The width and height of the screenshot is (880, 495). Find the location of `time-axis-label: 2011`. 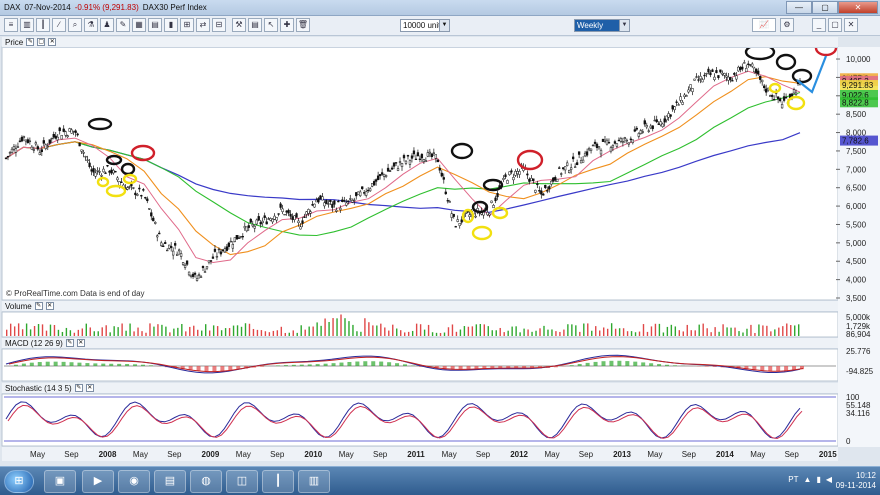

time-axis-label: 2011 is located at coordinates (416, 454).